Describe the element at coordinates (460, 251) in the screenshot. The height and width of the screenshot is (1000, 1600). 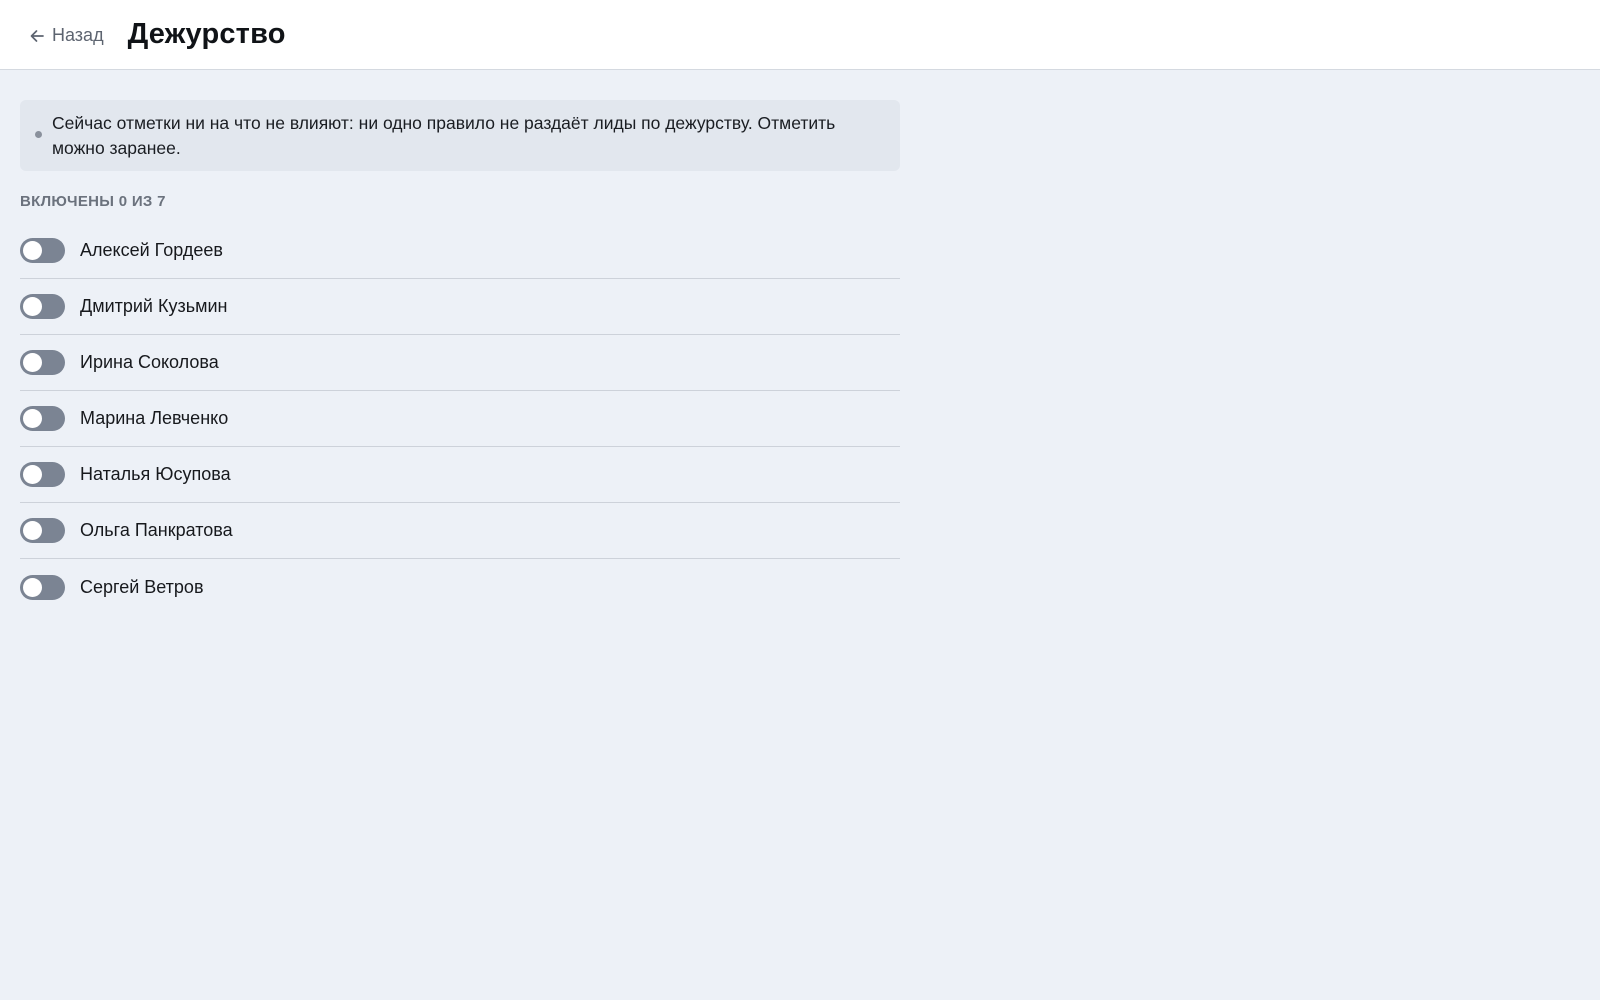
I see `list-item: Алексей Гордеев` at that location.